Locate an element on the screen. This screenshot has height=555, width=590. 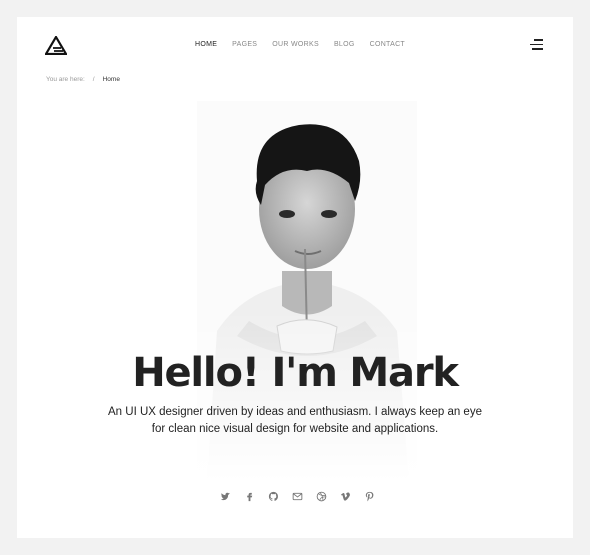
mail-icon is located at coordinates (297, 496).